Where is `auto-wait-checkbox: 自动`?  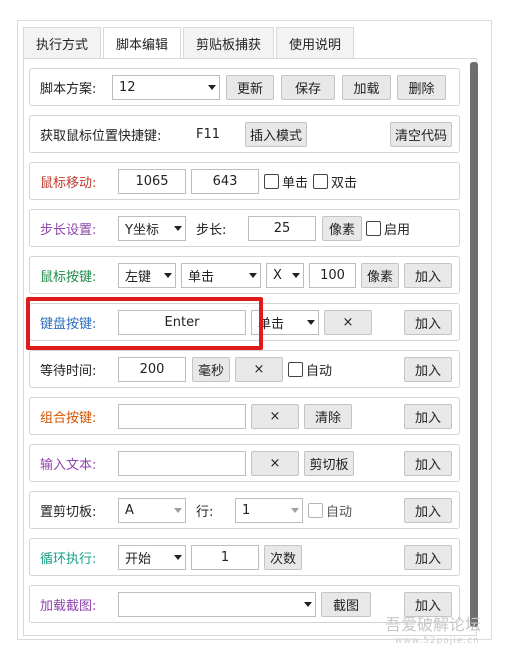
auto-wait-checkbox: 自动 is located at coordinates (310, 369).